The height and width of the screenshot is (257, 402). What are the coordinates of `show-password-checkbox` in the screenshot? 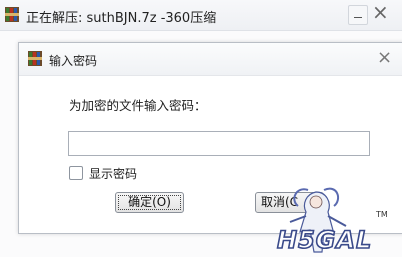 It's located at (76, 173).